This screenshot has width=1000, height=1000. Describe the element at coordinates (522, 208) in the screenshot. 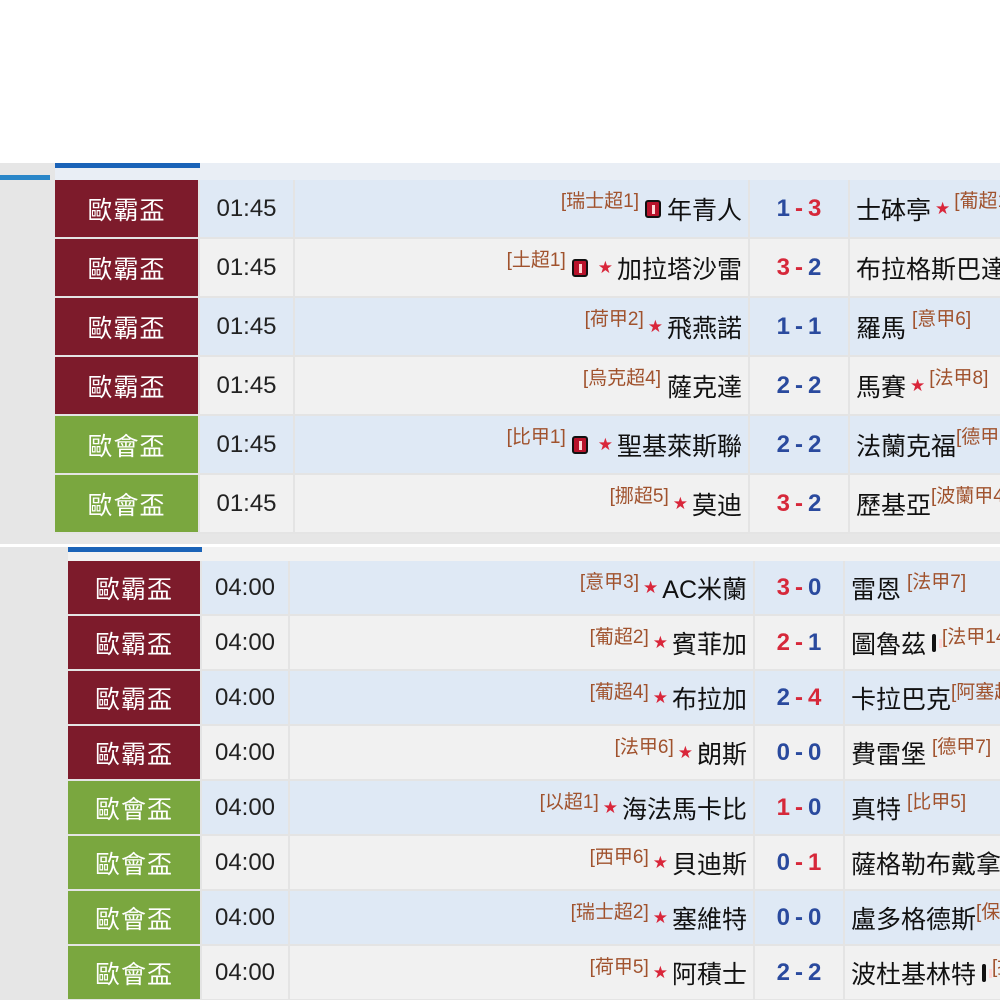

I see `home-team-cell: [瑞士超1] 年青人` at that location.